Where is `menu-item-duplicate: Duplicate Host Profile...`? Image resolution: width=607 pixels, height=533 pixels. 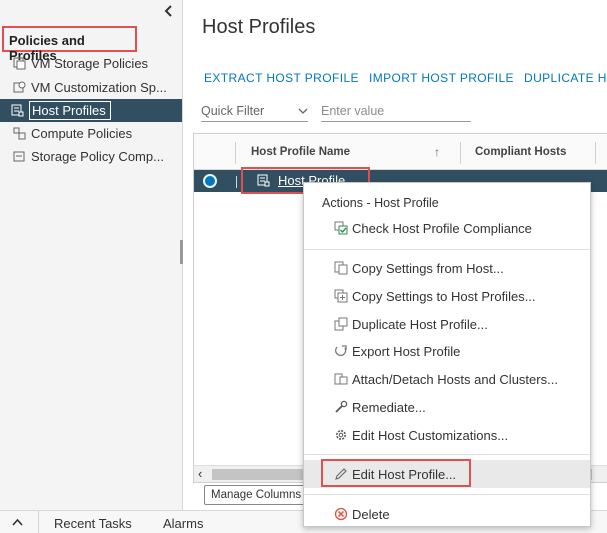 menu-item-duplicate: Duplicate Host Profile... is located at coordinates (447, 324).